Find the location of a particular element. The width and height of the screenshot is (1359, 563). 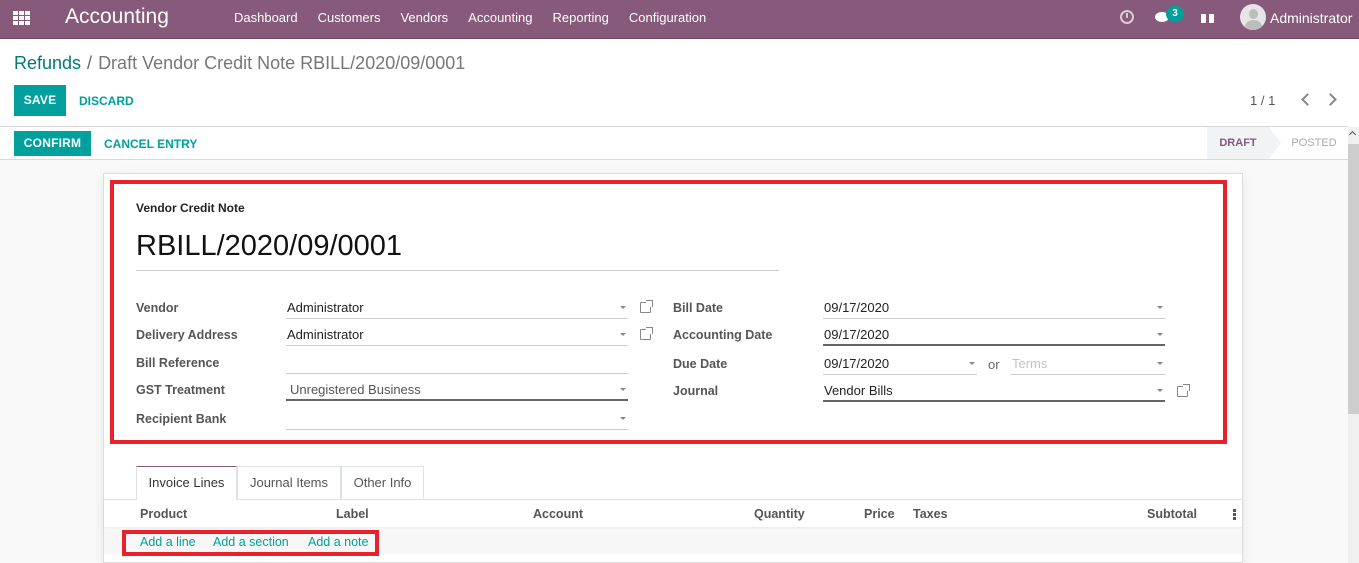

column-account: Account is located at coordinates (558, 514).